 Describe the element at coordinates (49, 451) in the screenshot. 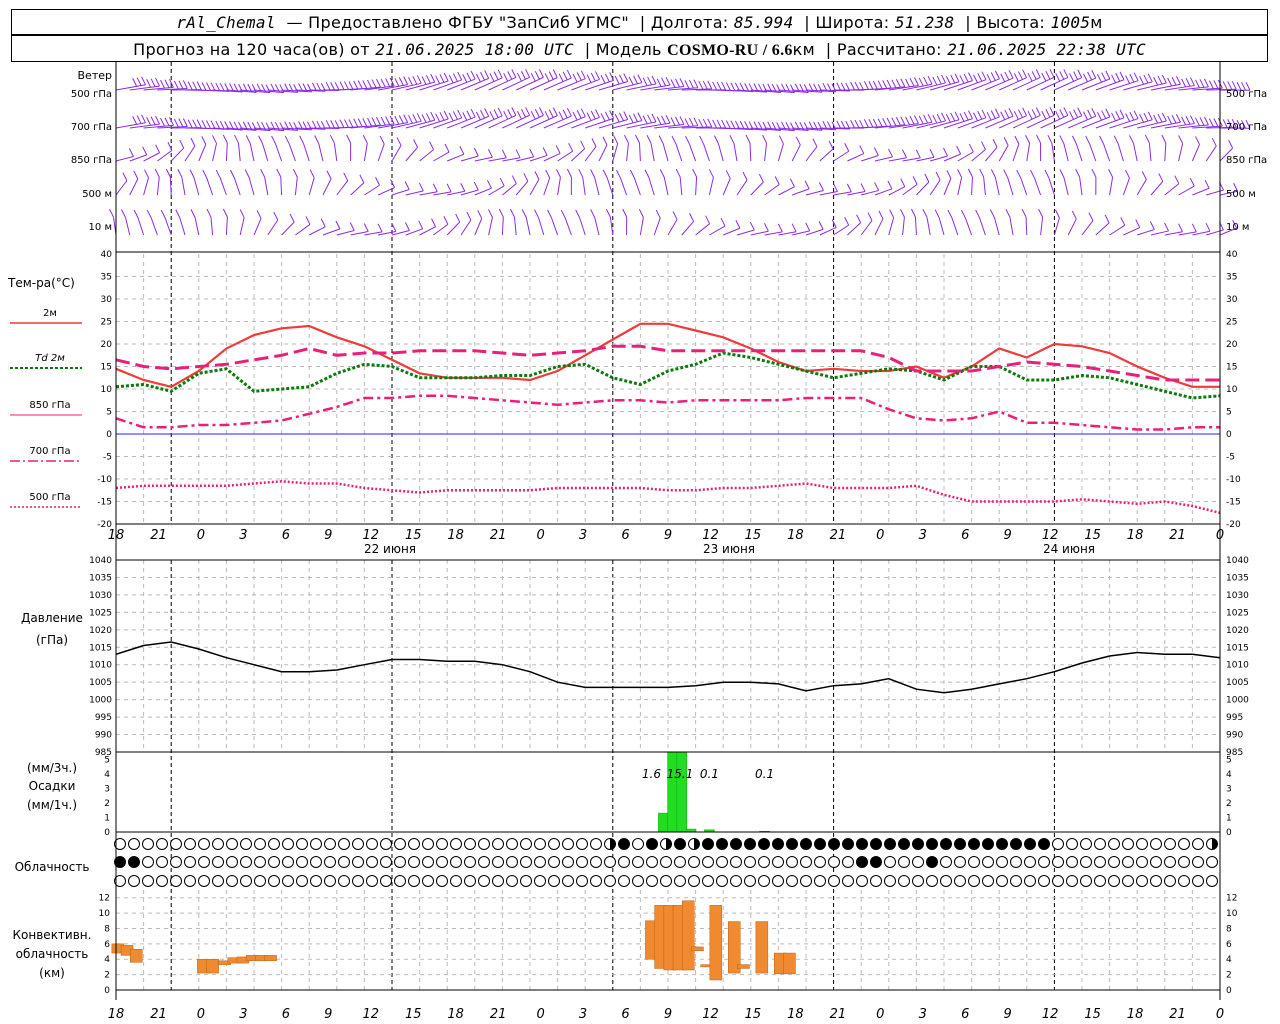

I see `legend-text-700: 700 гПа` at that location.